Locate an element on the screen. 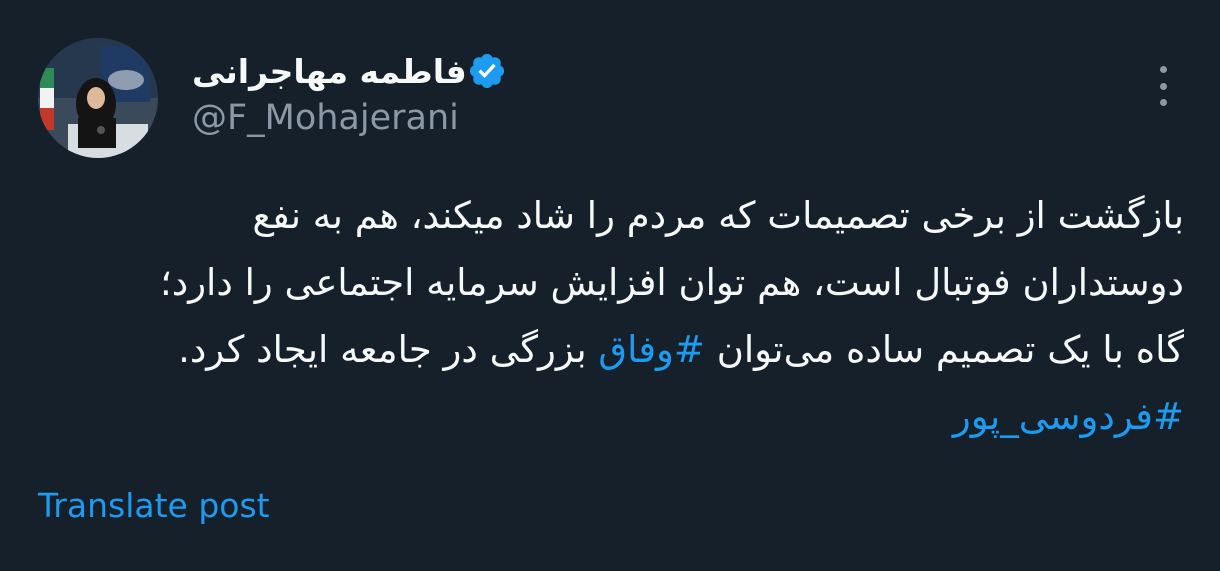 The width and height of the screenshot is (1220, 571). more-options-button is located at coordinates (1163, 86).